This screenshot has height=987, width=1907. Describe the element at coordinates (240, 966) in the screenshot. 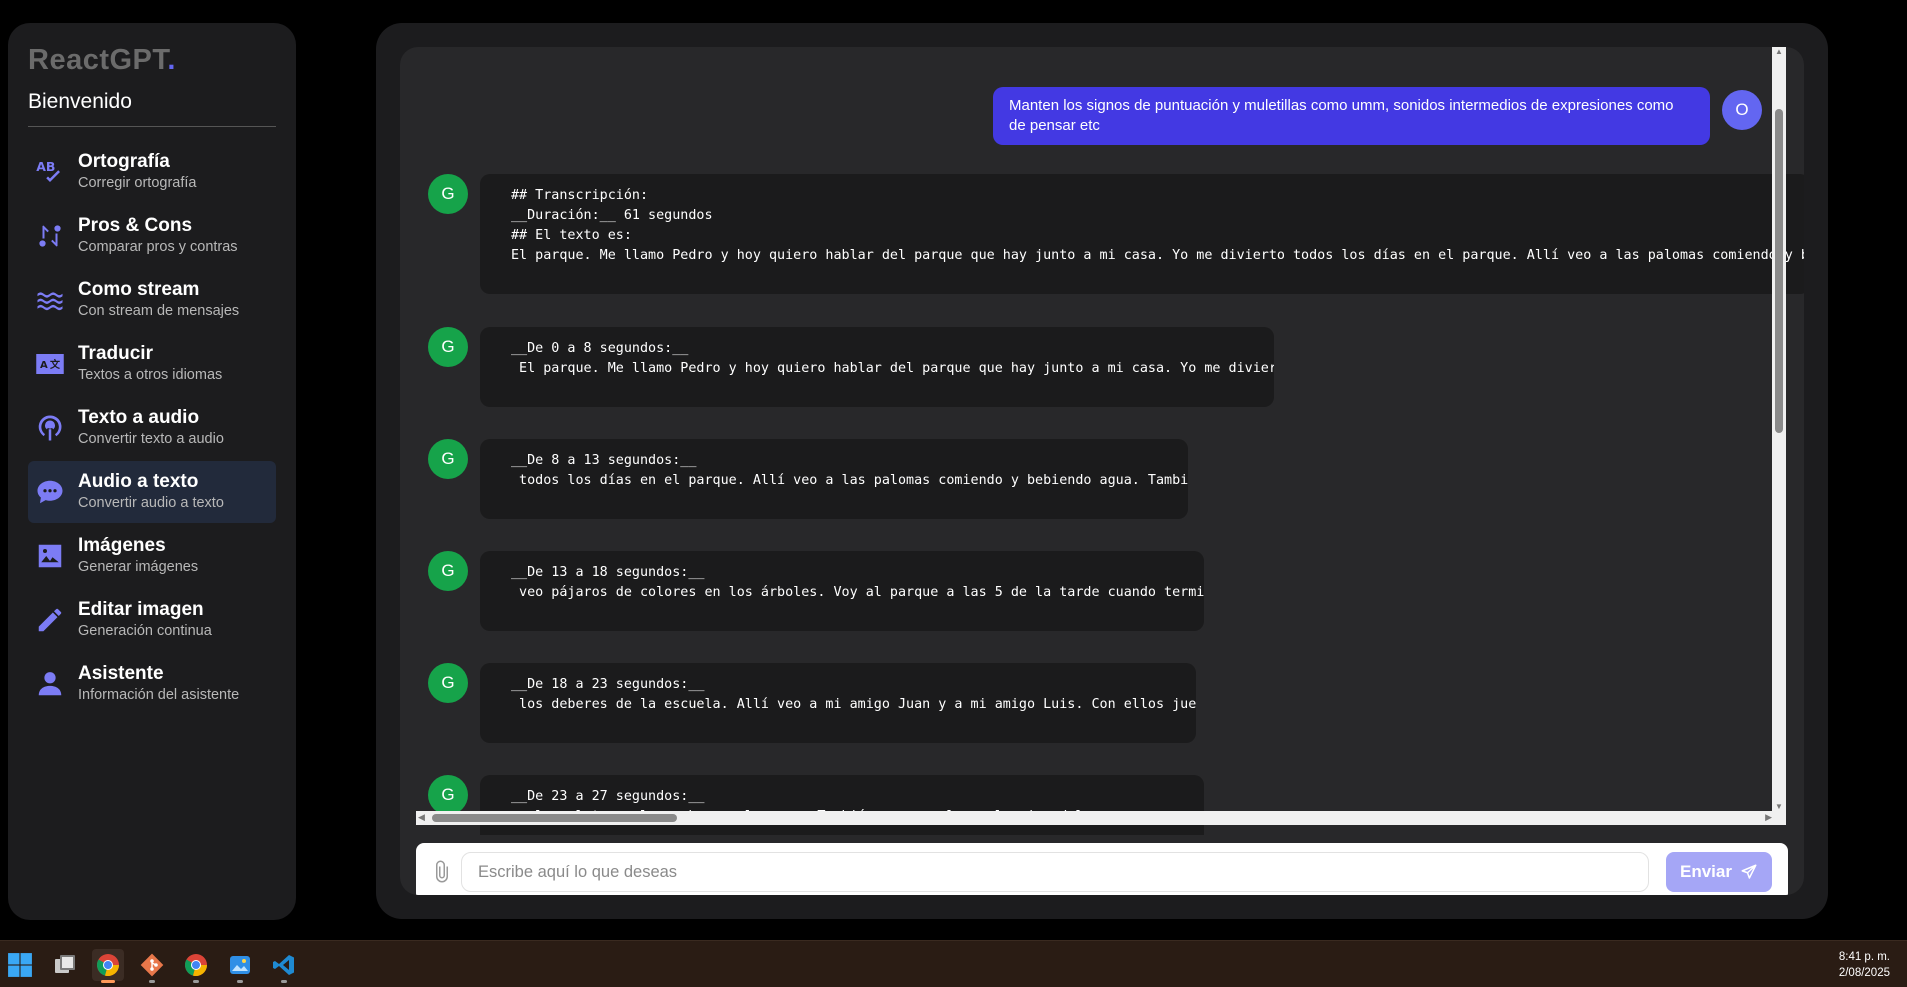

I see `photos-icon` at that location.